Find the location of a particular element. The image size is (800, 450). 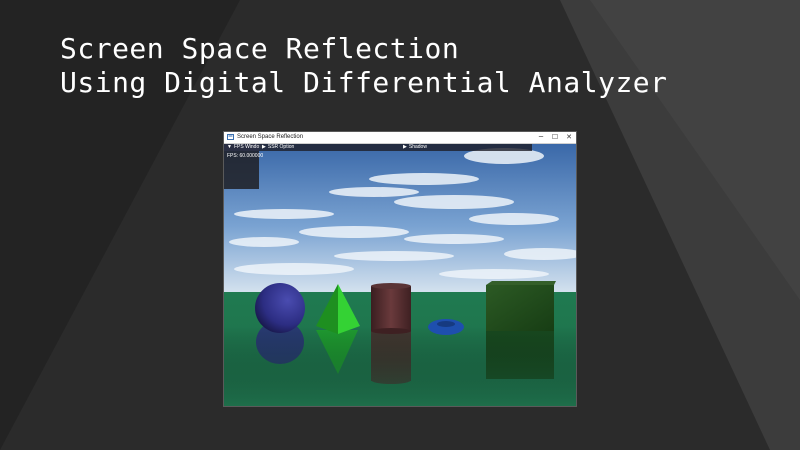

slide-title-line-2: Using Digital Differential Analyzer is located at coordinates (364, 82).